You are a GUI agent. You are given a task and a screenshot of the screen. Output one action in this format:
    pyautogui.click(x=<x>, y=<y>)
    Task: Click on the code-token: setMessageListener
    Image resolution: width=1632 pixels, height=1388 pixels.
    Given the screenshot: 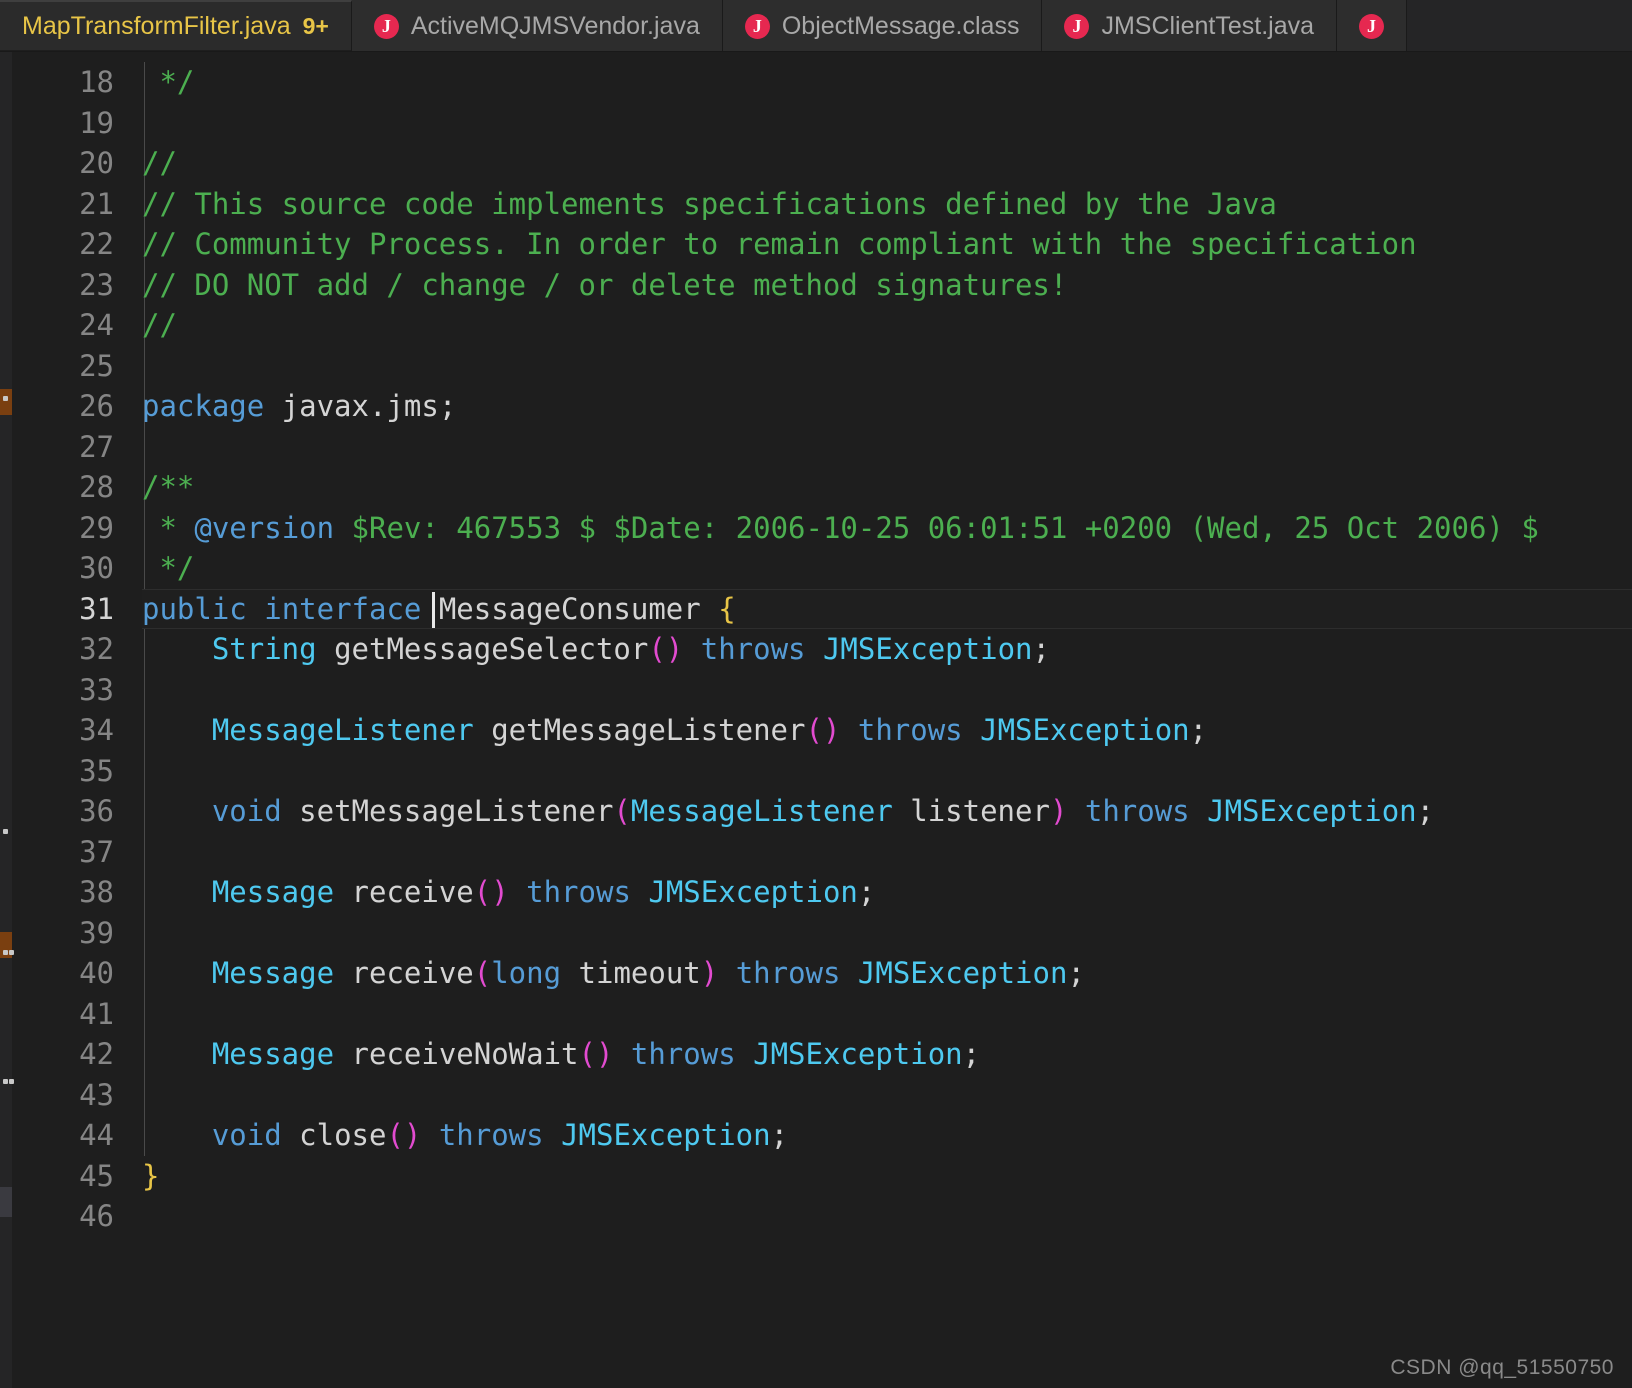 What is the action you would take?
    pyautogui.click(x=447, y=811)
    